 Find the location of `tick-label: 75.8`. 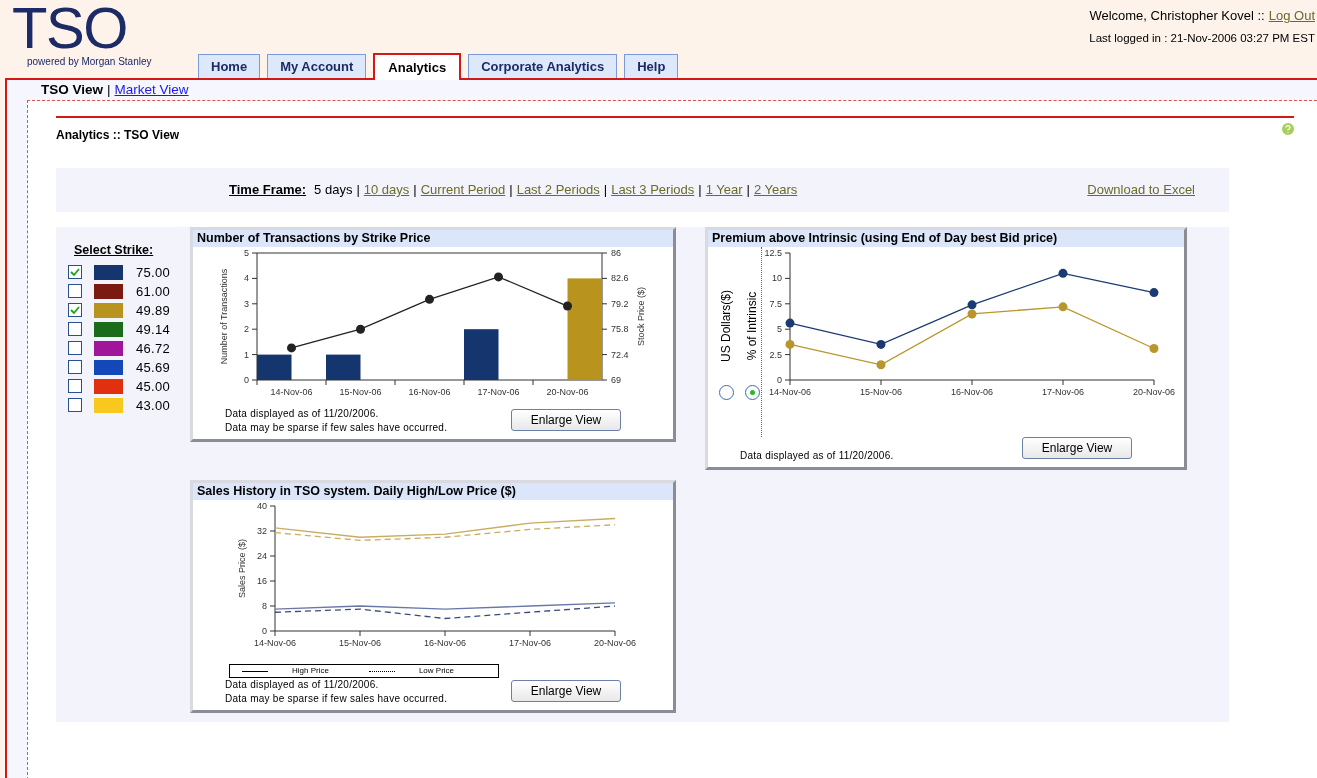

tick-label: 75.8 is located at coordinates (620, 329).